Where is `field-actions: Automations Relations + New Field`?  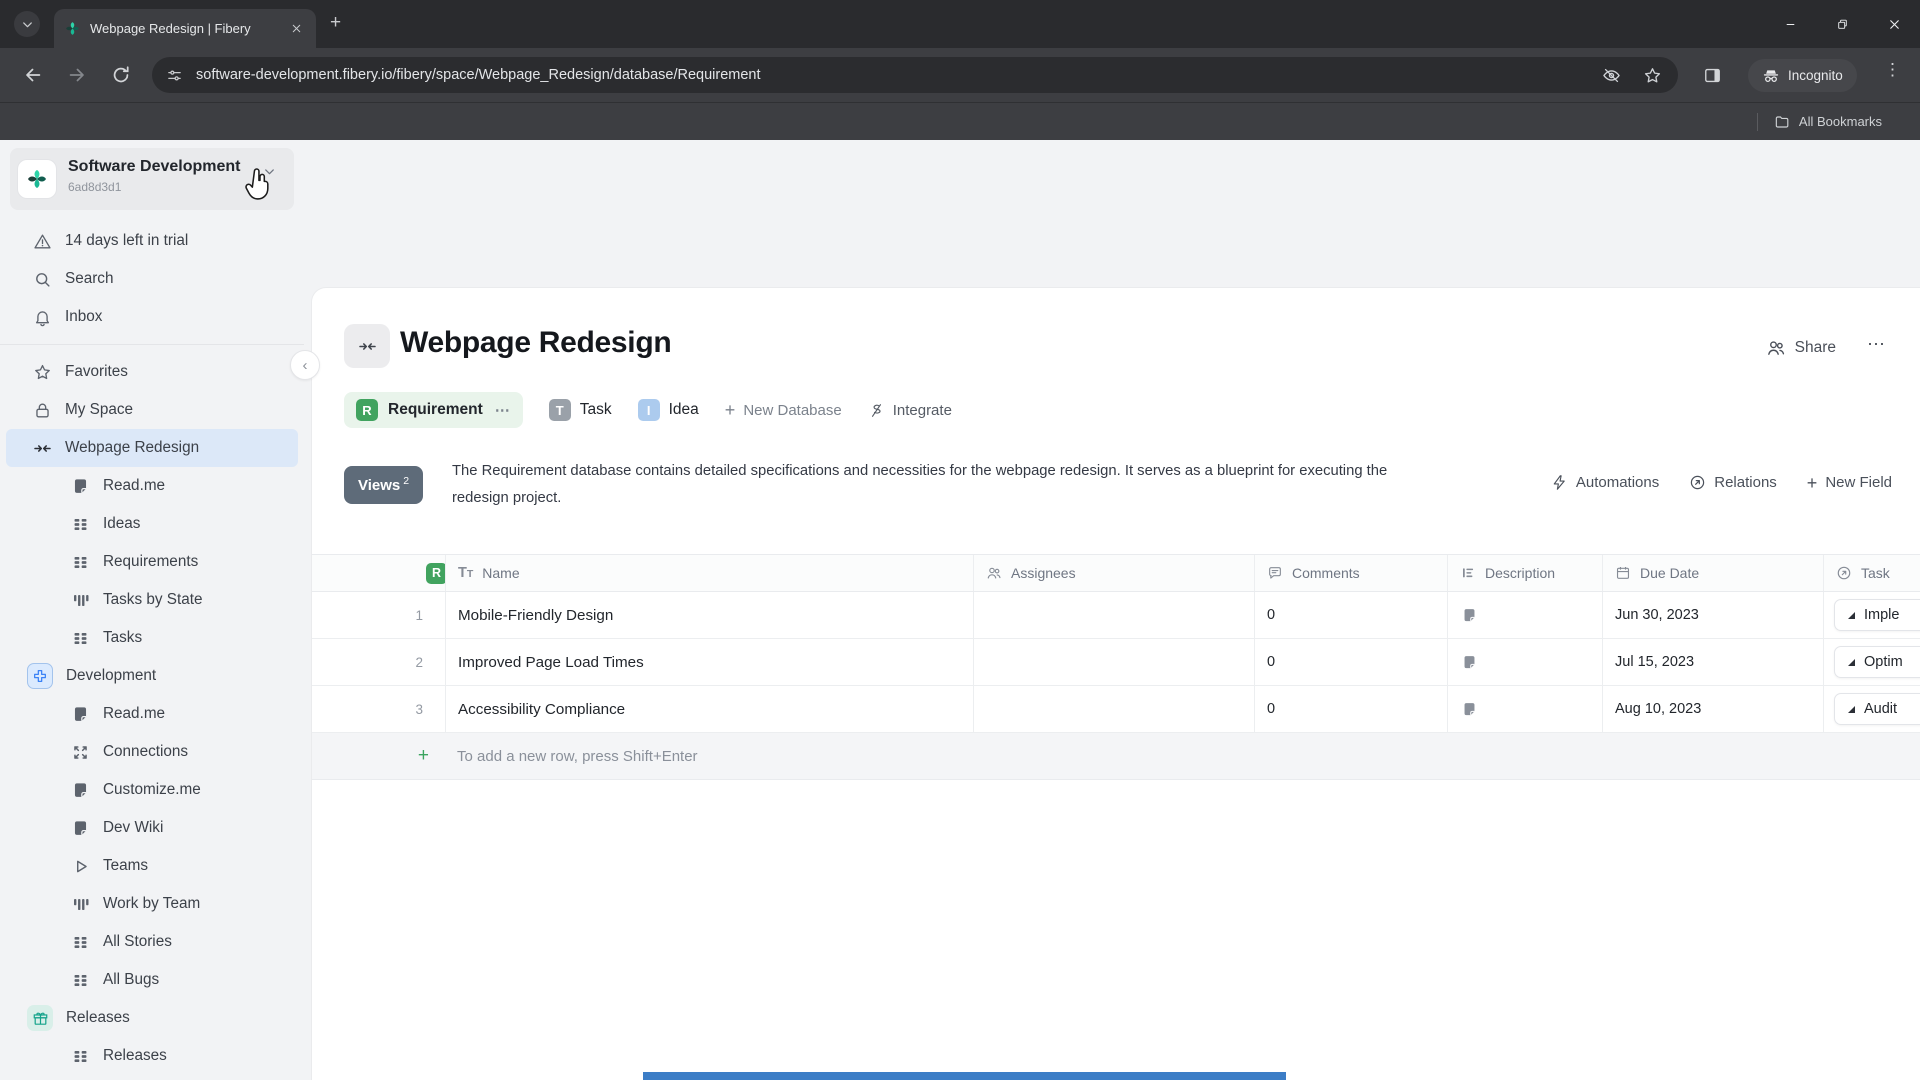 field-actions: Automations Relations + New Field is located at coordinates (1721, 482).